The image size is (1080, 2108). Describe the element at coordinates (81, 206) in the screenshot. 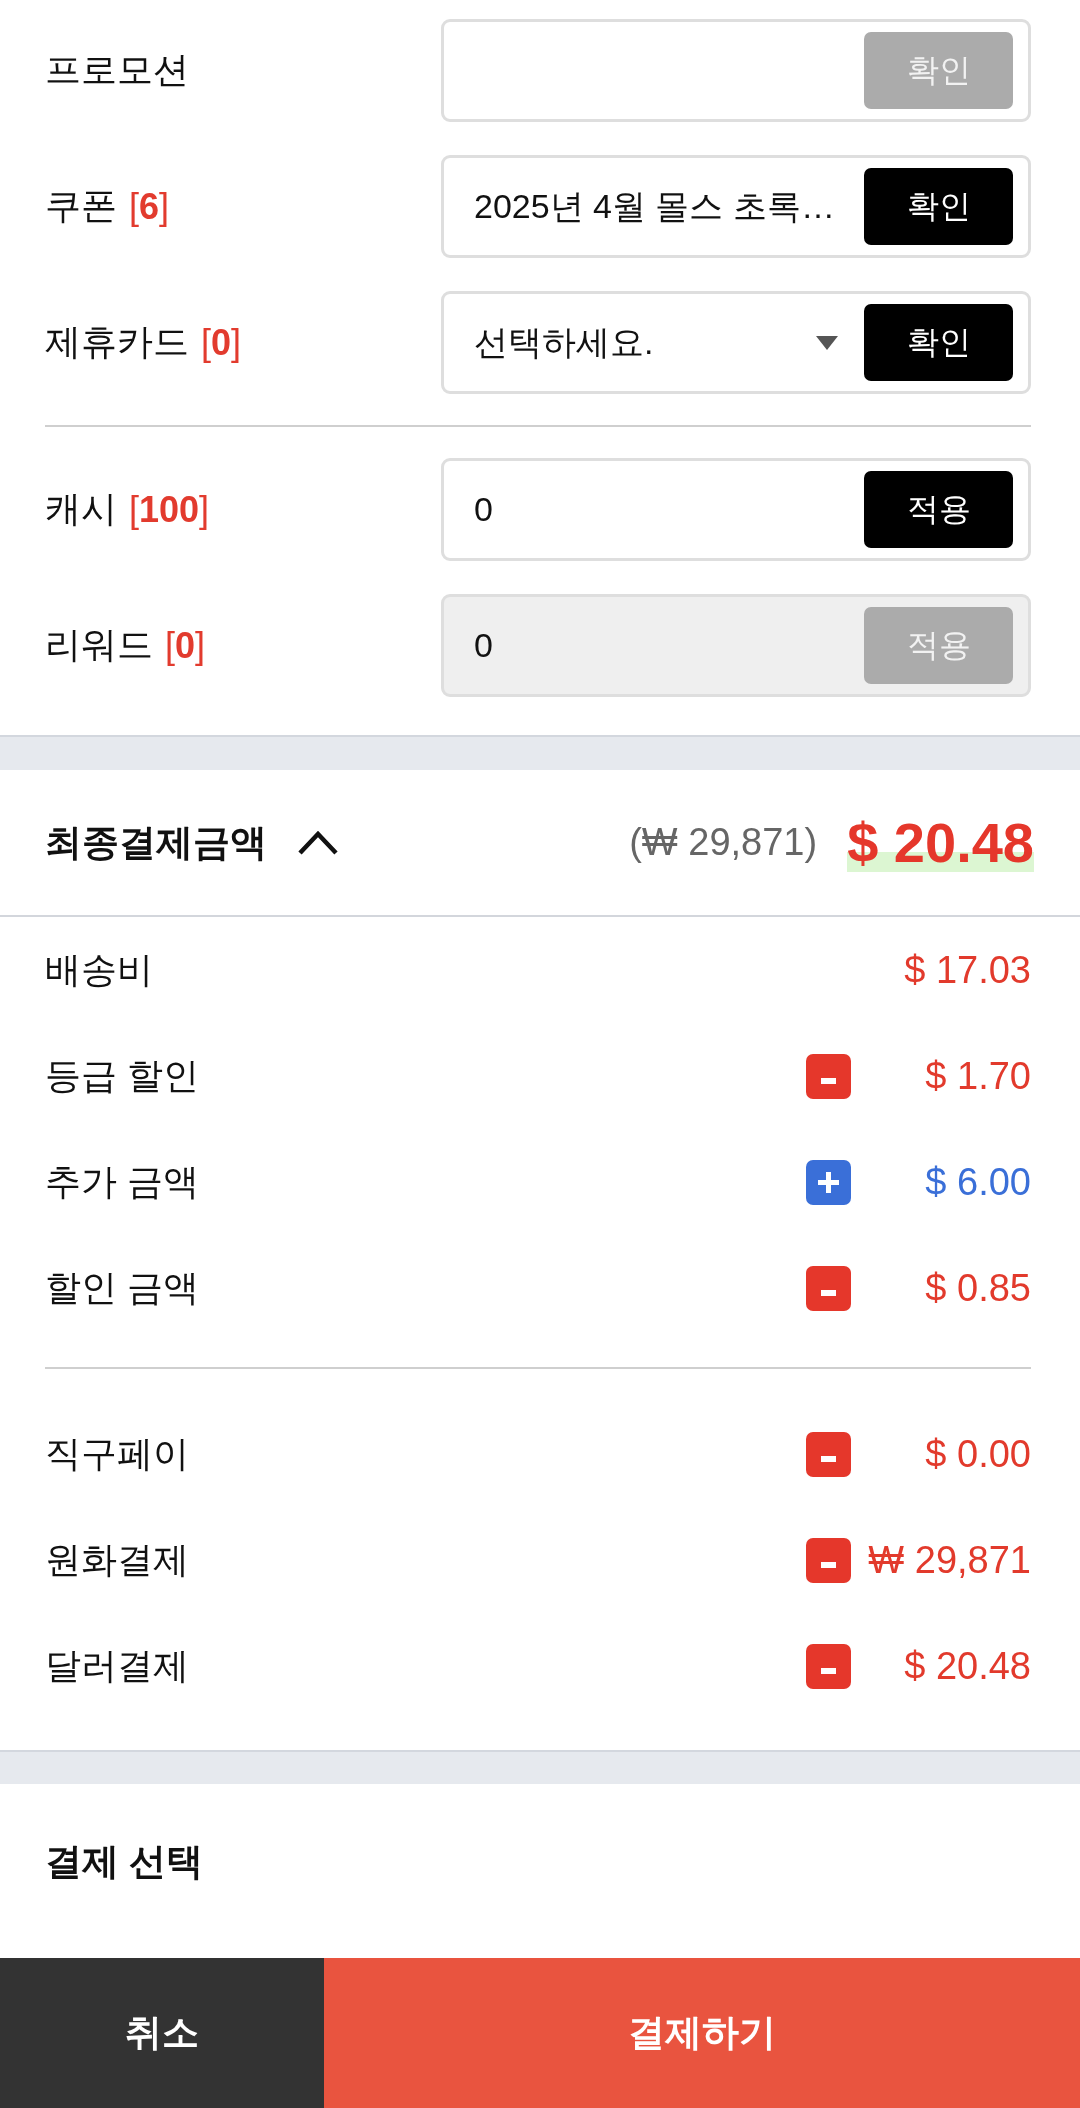

I see `field-label: 쿠폰` at that location.